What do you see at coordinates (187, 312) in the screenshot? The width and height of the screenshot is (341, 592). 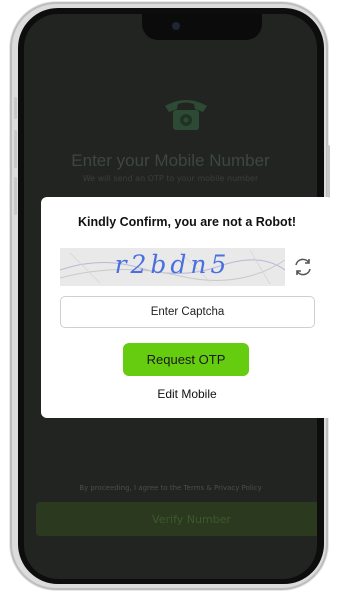 I see `captcha-input` at bounding box center [187, 312].